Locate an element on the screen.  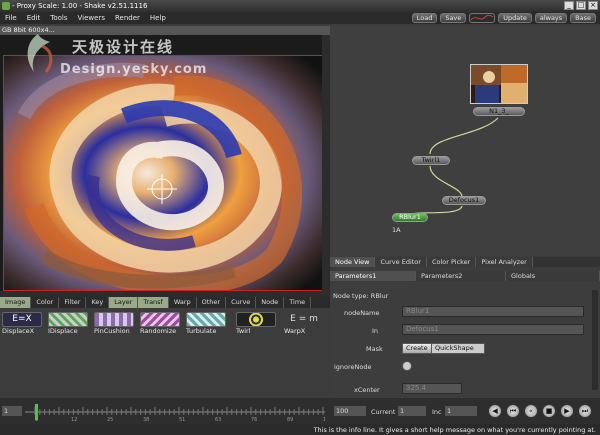
thumbnail-image is located at coordinates (499, 84).